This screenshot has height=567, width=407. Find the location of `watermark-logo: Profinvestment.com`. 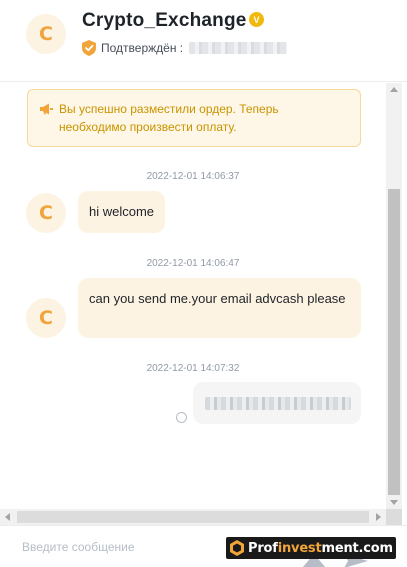

watermark-logo: Profinvestment.com is located at coordinates (311, 548).